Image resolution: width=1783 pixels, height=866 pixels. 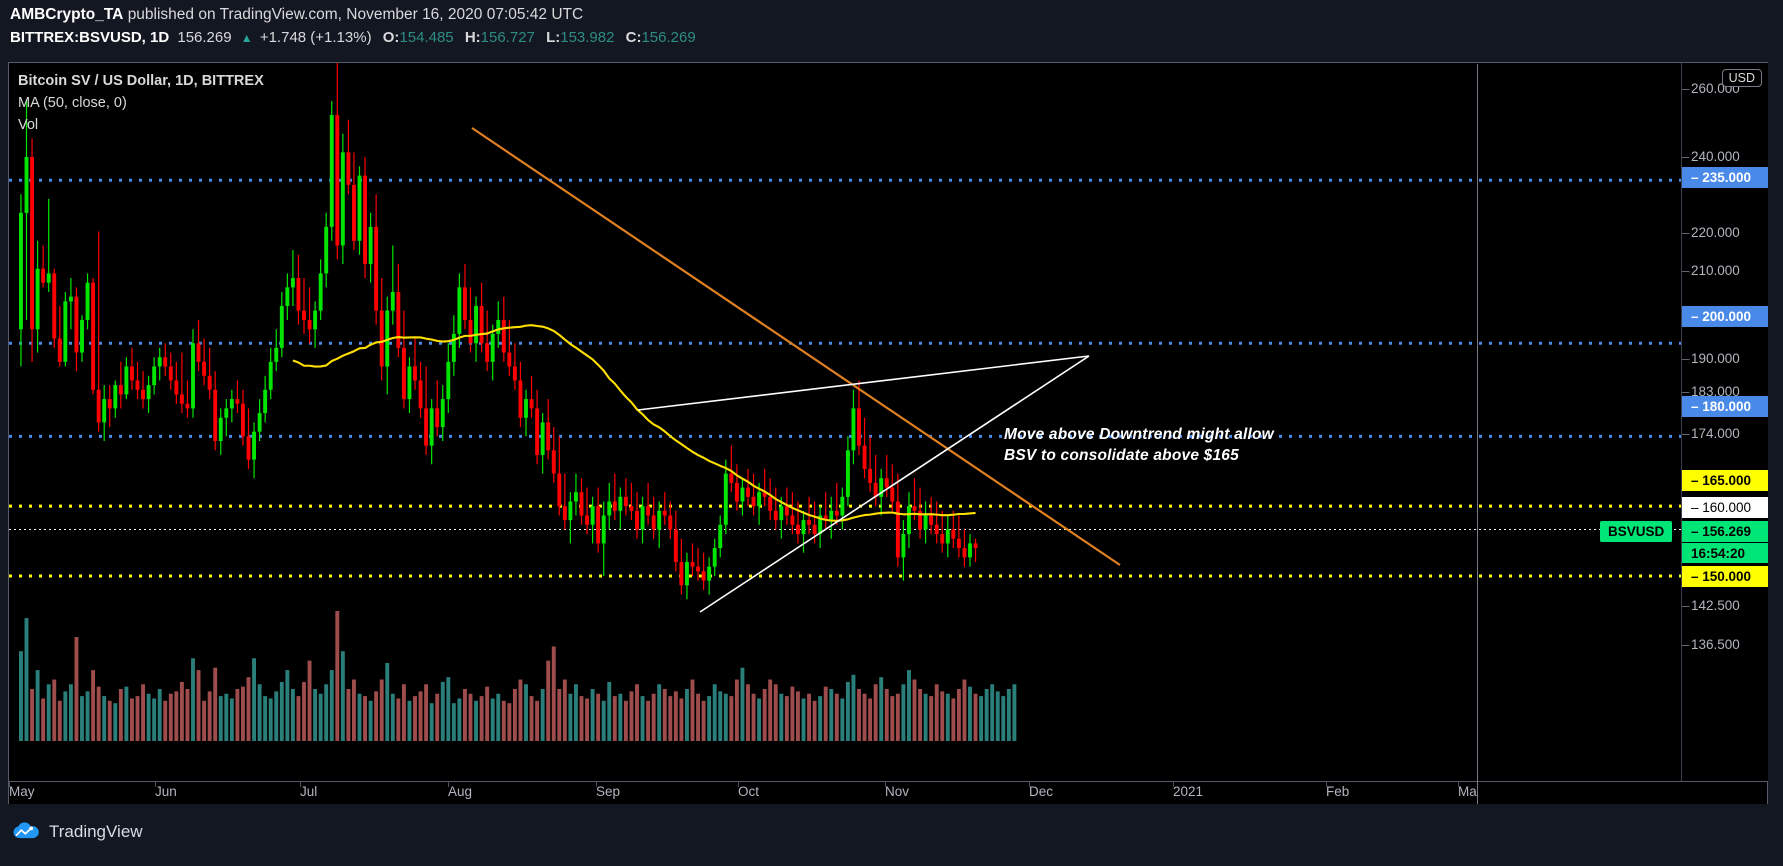 I want to click on currency-badge: USD, so click(x=1741, y=78).